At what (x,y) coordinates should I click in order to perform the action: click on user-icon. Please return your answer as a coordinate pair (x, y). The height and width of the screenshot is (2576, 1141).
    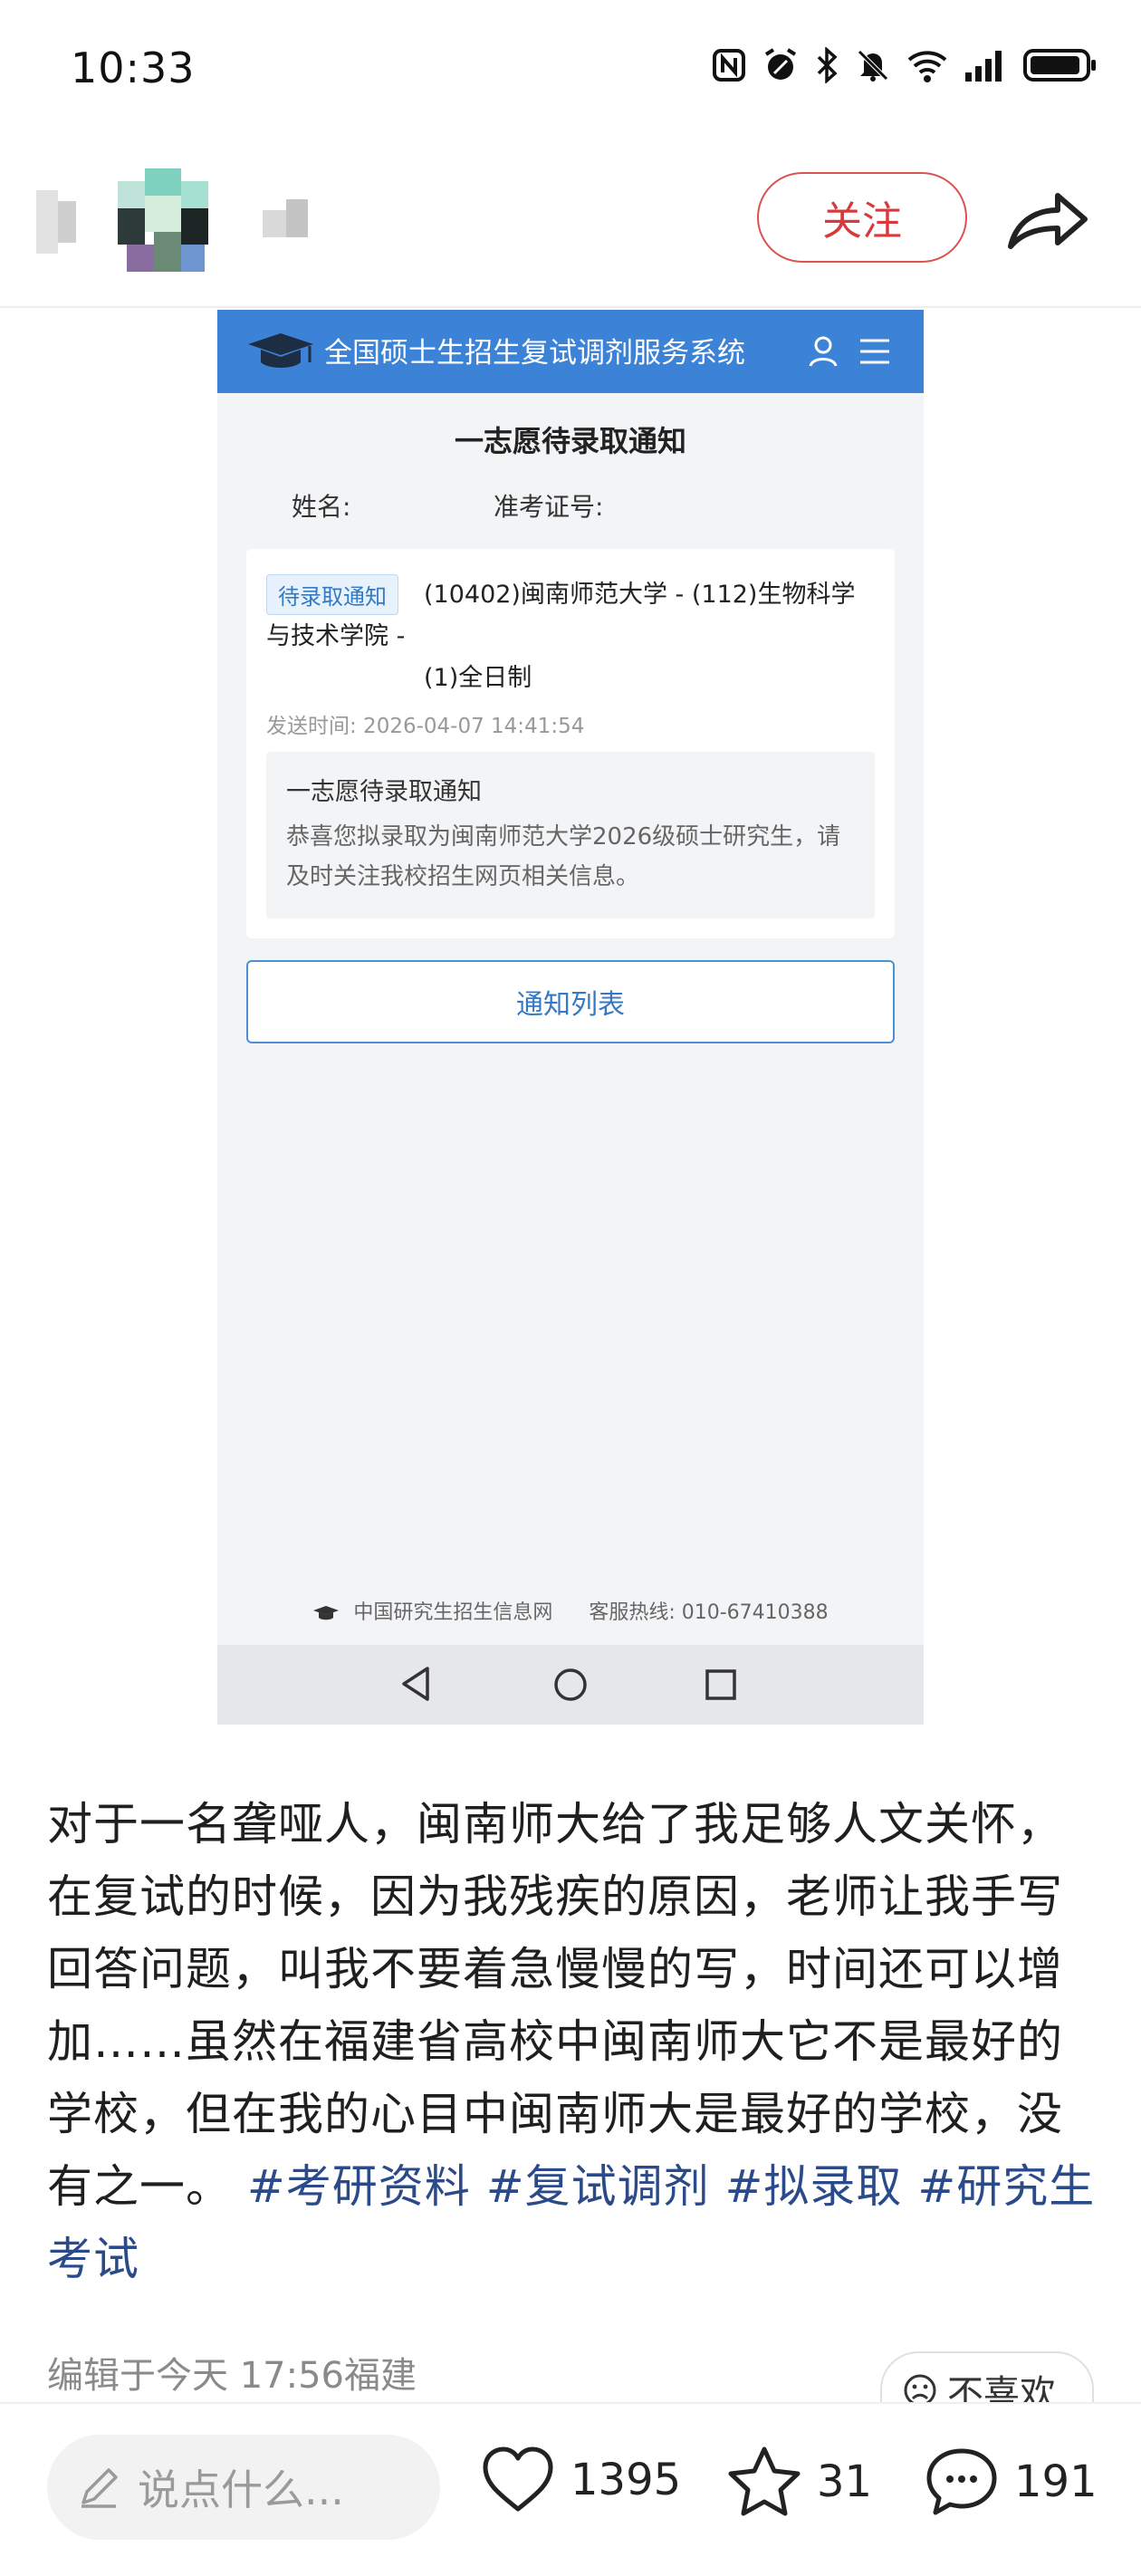
    Looking at the image, I should click on (823, 351).